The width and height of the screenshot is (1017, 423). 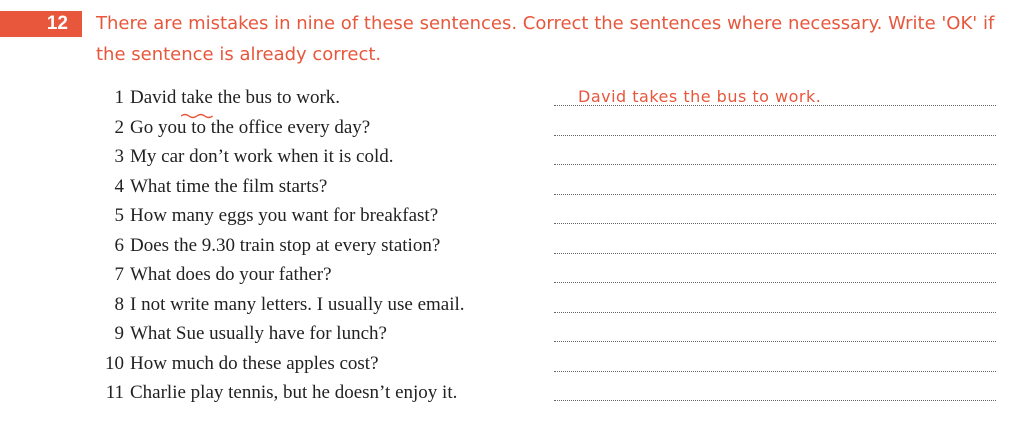 I want to click on item-sentence: What Sue usually have for lunch?, so click(x=258, y=333).